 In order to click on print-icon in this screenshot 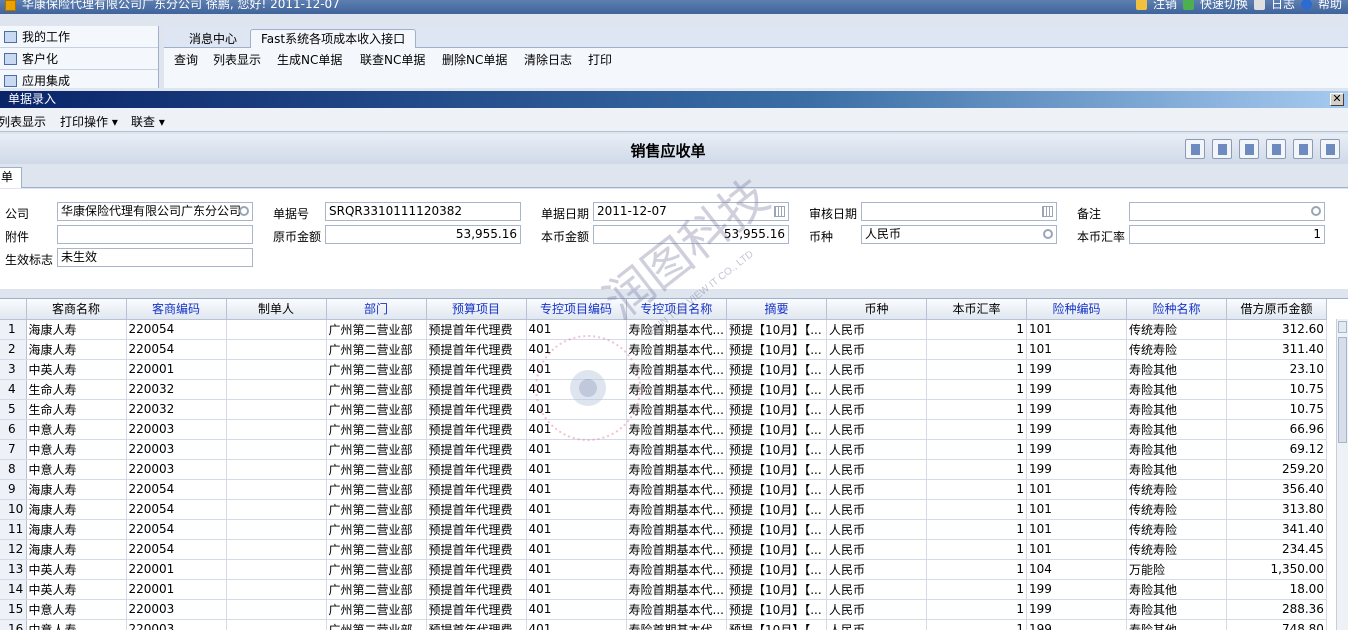, I will do `click(1249, 149)`.